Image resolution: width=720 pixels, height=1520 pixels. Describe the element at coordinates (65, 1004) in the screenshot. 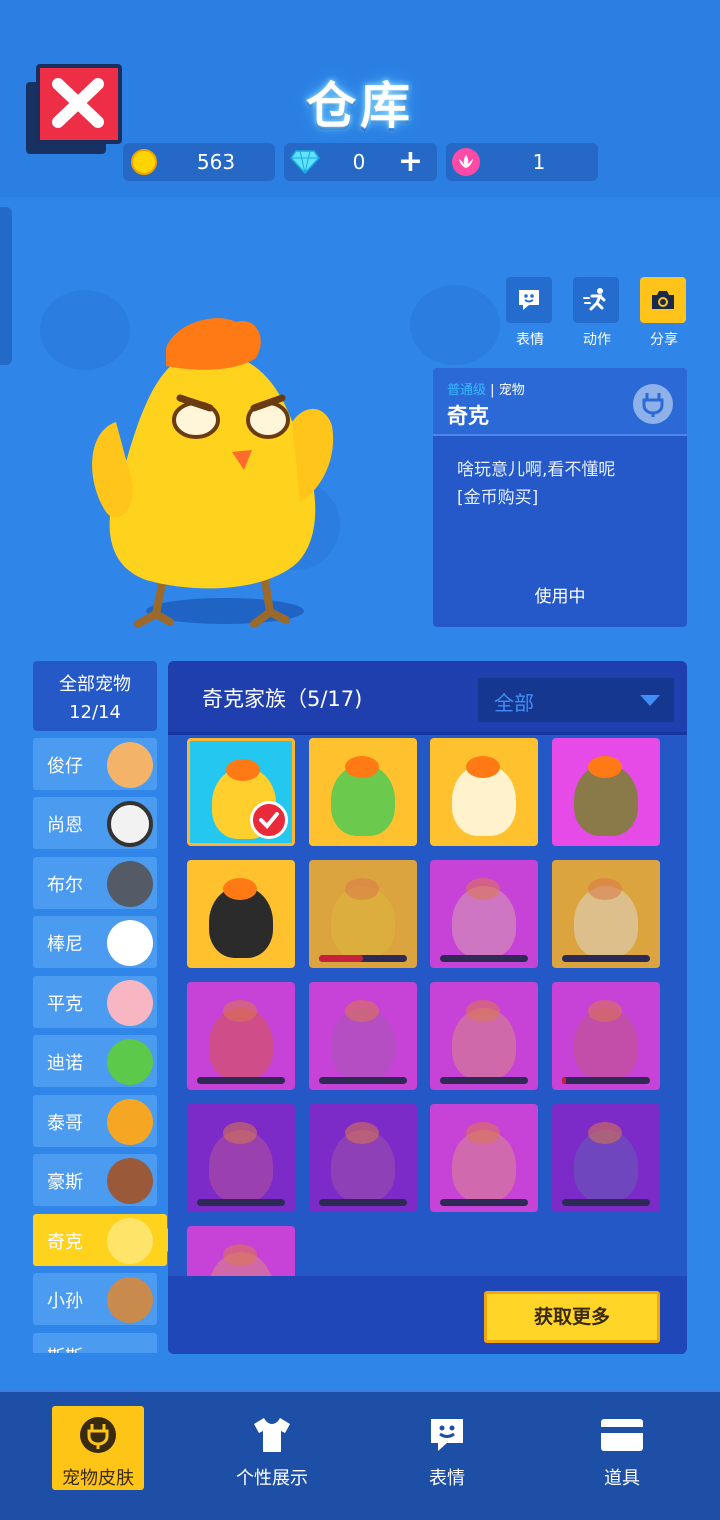

I see `category-label: 平克` at that location.